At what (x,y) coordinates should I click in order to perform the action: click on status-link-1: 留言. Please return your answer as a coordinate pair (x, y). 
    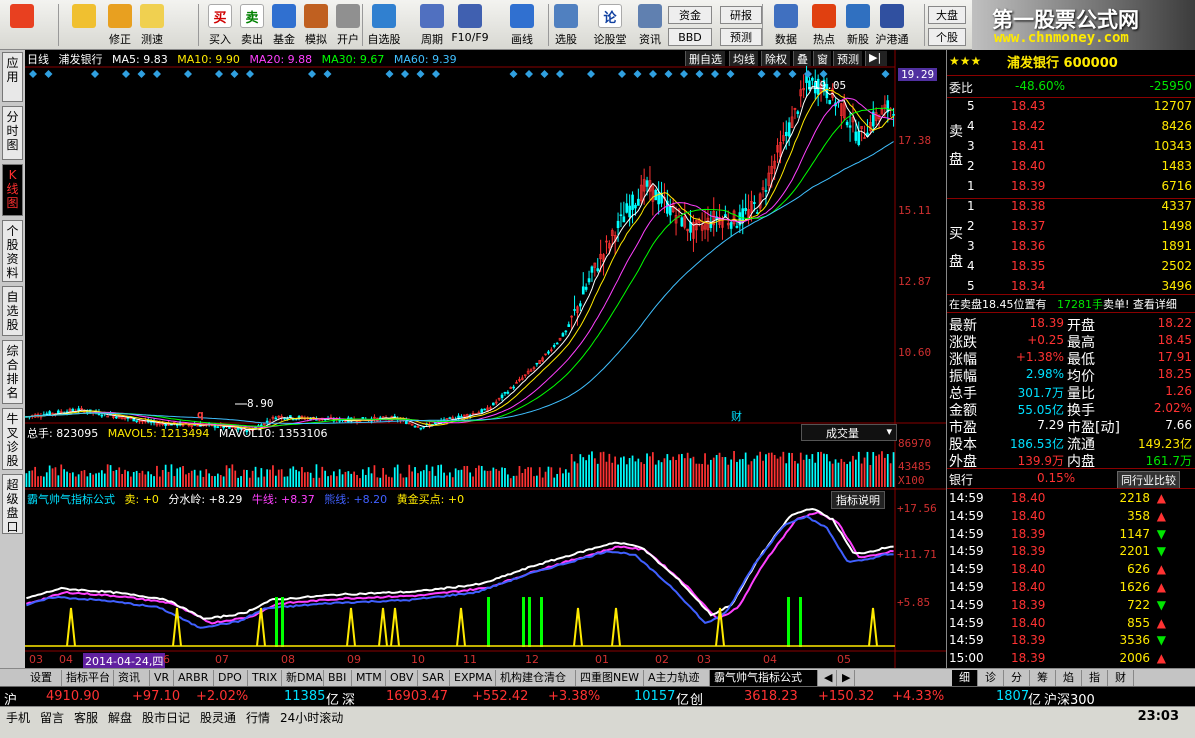
    Looking at the image, I should click on (52, 717).